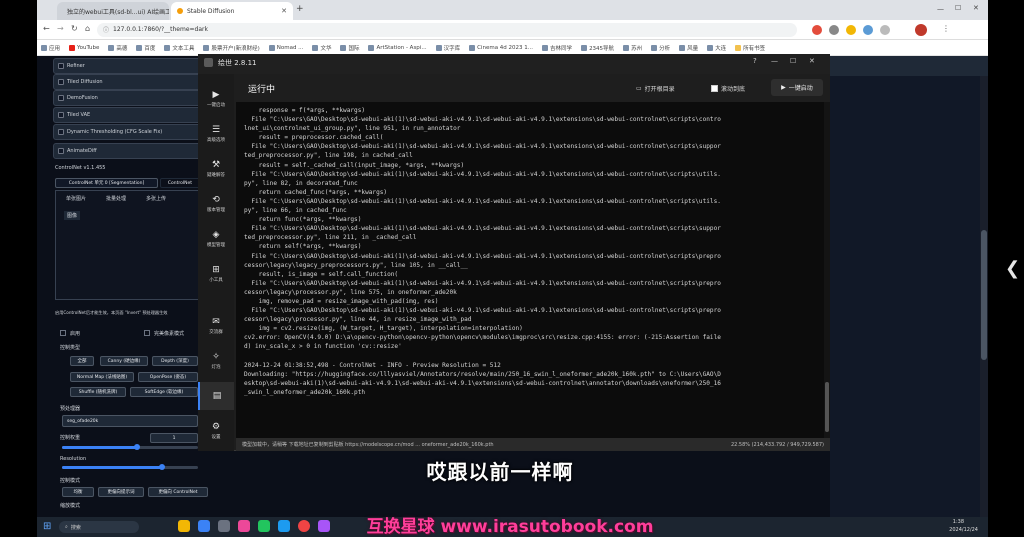  Describe the element at coordinates (87, 28) in the screenshot. I see `home-icon: ⌂` at that location.